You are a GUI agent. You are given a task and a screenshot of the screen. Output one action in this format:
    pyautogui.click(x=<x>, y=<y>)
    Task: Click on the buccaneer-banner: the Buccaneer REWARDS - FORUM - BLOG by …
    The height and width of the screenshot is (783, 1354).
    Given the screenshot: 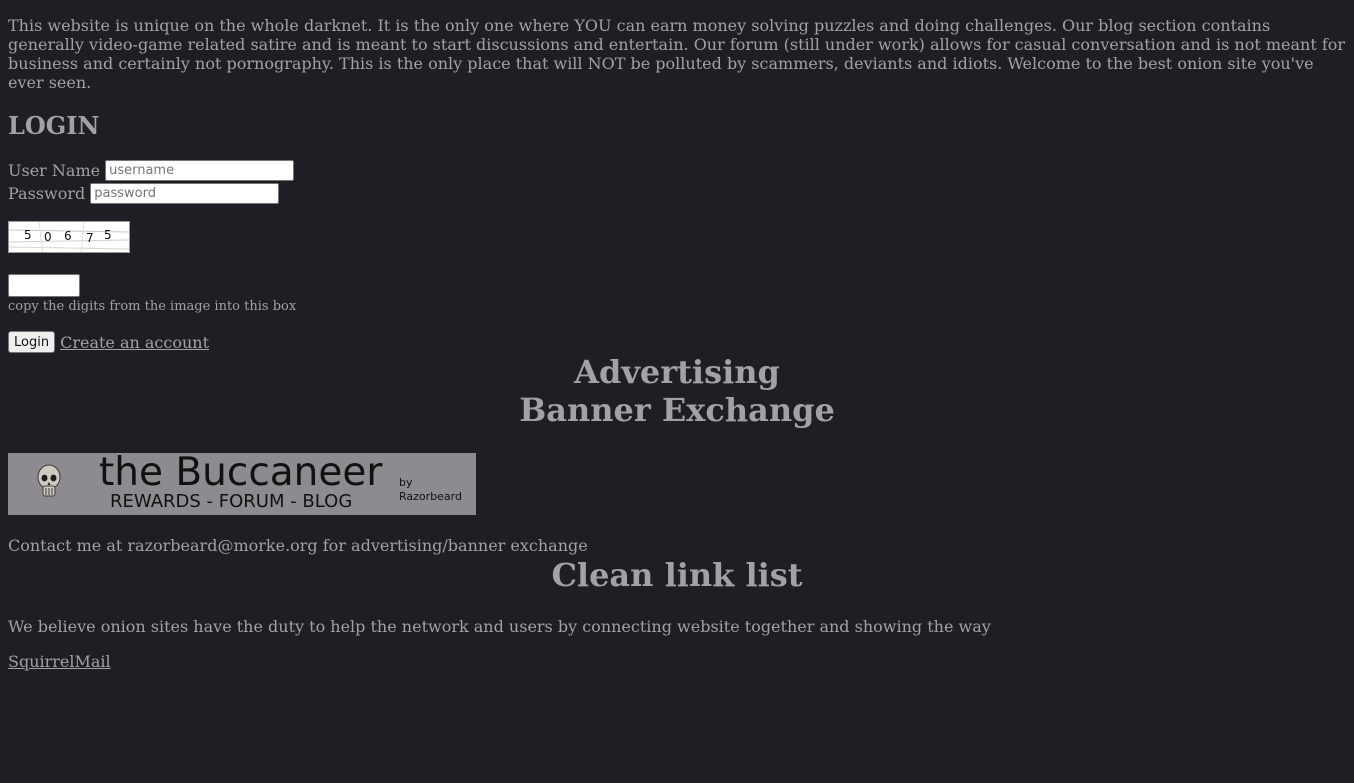 What is the action you would take?
    pyautogui.click(x=242, y=484)
    